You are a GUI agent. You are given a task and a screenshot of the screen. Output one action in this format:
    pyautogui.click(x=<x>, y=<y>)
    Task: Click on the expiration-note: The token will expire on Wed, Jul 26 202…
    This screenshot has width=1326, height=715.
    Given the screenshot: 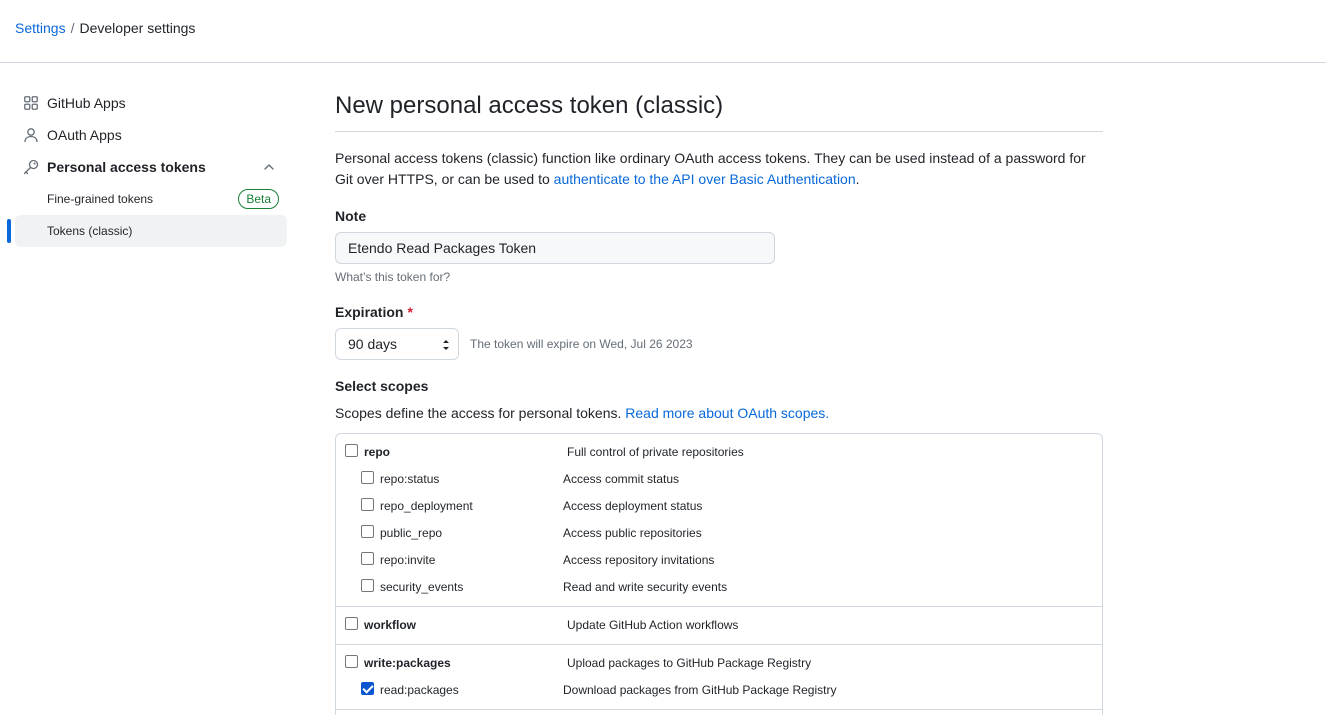 What is the action you would take?
    pyautogui.click(x=581, y=344)
    